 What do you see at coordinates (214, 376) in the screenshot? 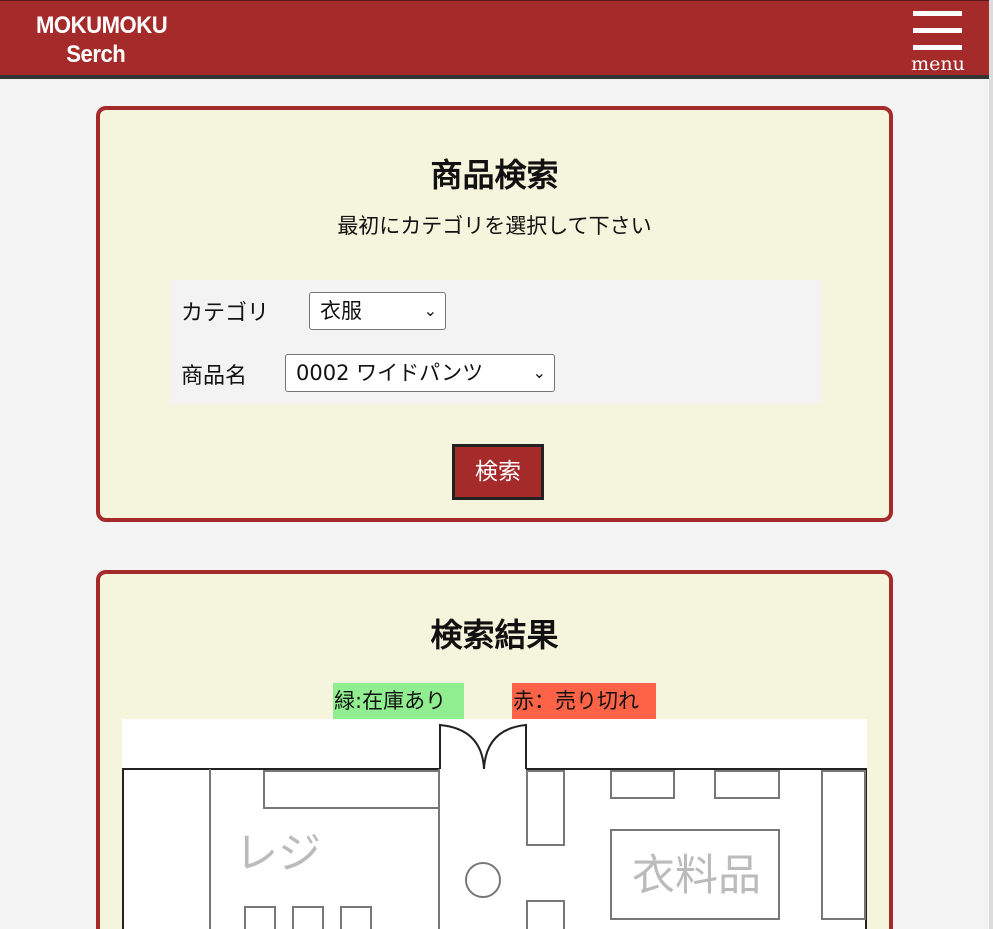
I see `product-name-label: 商品名` at bounding box center [214, 376].